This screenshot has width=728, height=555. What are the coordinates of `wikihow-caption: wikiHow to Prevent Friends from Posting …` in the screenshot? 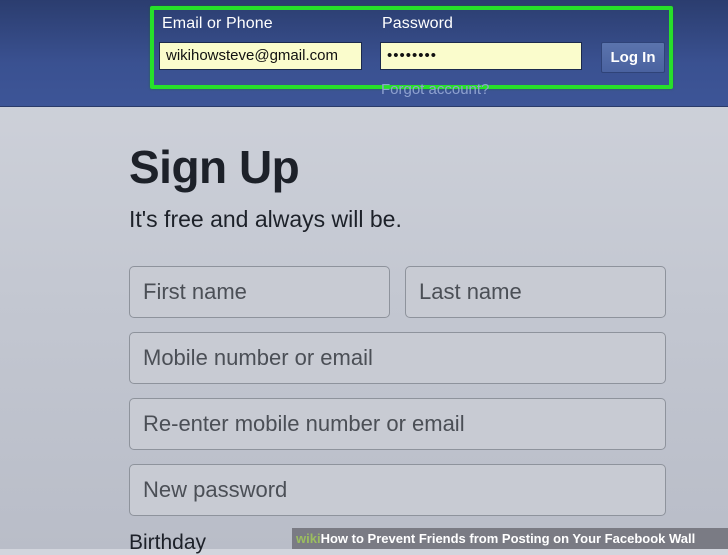 It's located at (510, 538).